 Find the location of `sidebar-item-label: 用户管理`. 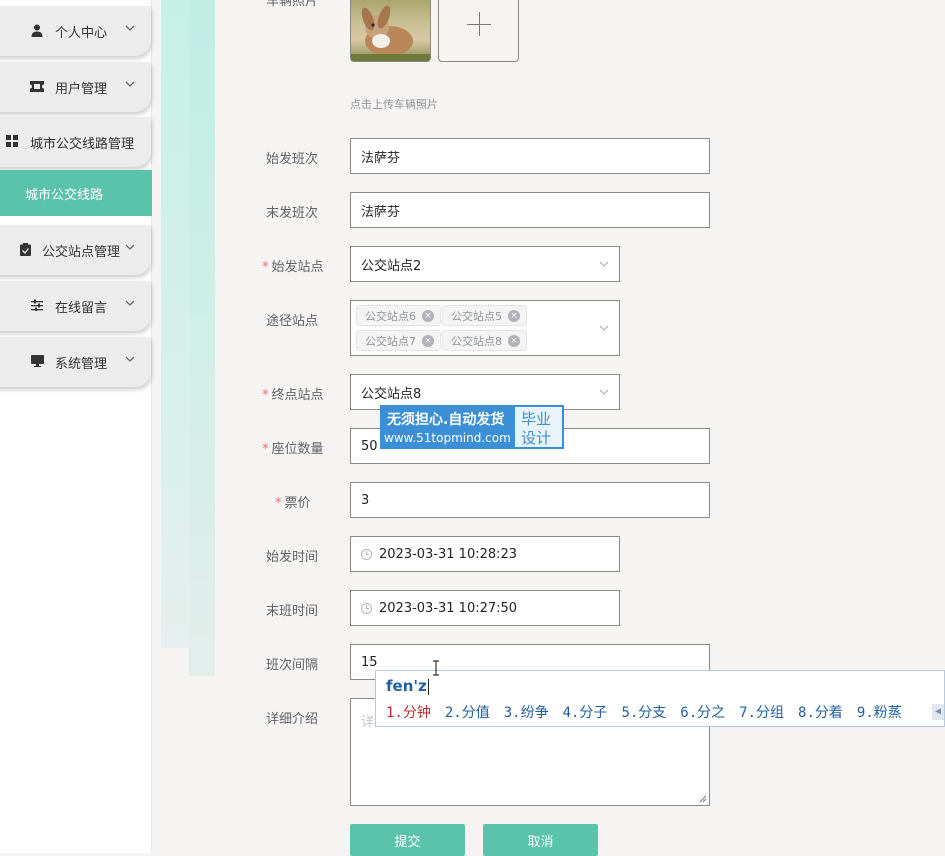

sidebar-item-label: 用户管理 is located at coordinates (81, 89).